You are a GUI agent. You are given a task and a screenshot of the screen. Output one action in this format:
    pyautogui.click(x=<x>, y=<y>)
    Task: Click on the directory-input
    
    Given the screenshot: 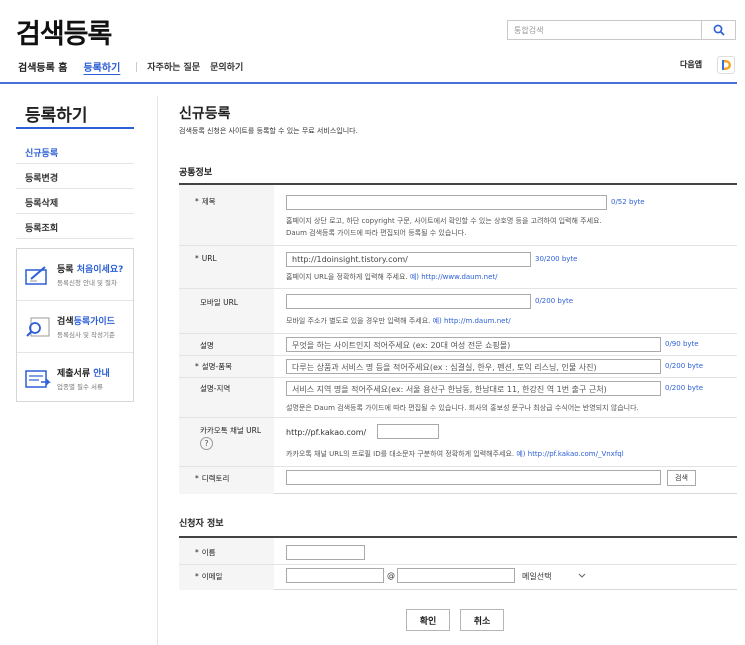 What is the action you would take?
    pyautogui.click(x=473, y=477)
    